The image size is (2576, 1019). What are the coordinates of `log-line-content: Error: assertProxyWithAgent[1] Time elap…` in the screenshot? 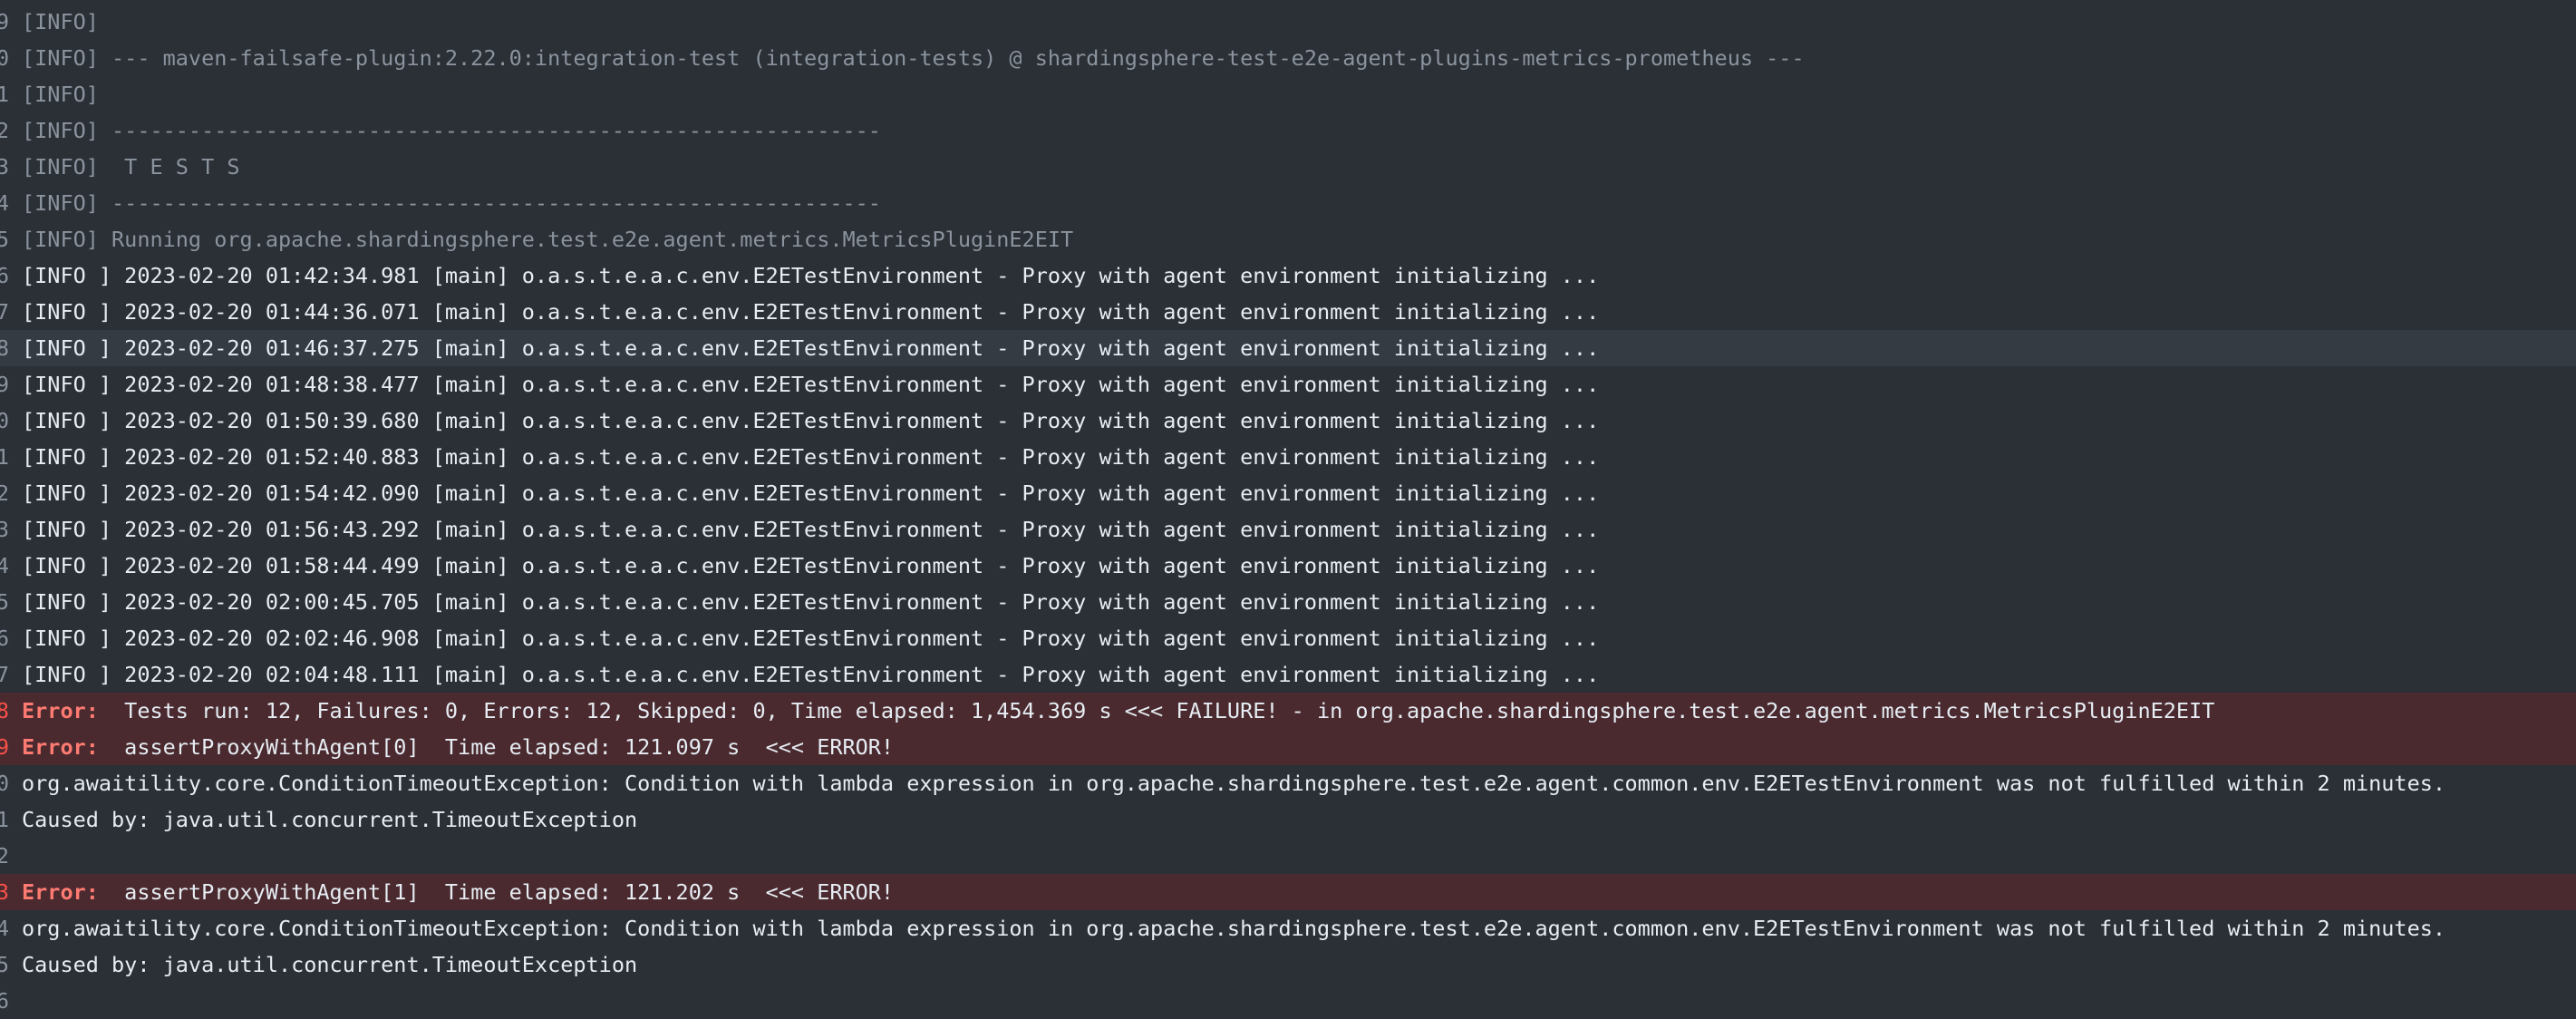 It's located at (1299, 892).